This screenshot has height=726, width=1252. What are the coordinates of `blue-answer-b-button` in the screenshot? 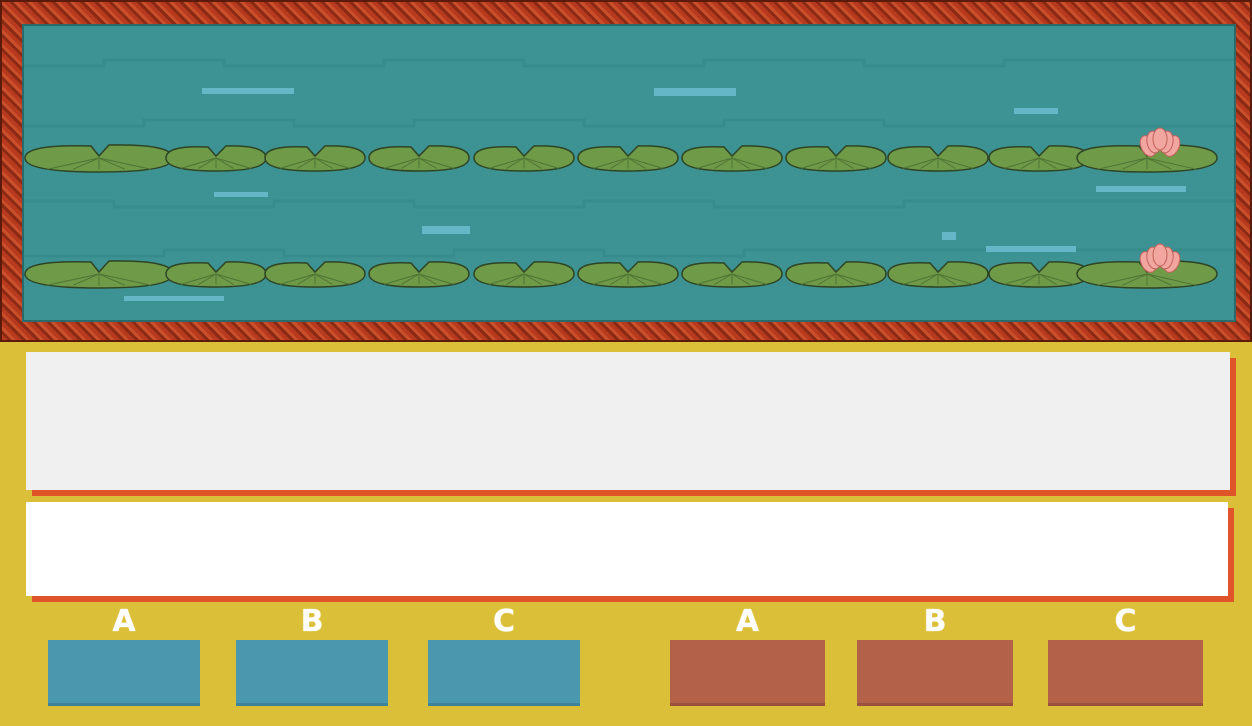 It's located at (312, 673).